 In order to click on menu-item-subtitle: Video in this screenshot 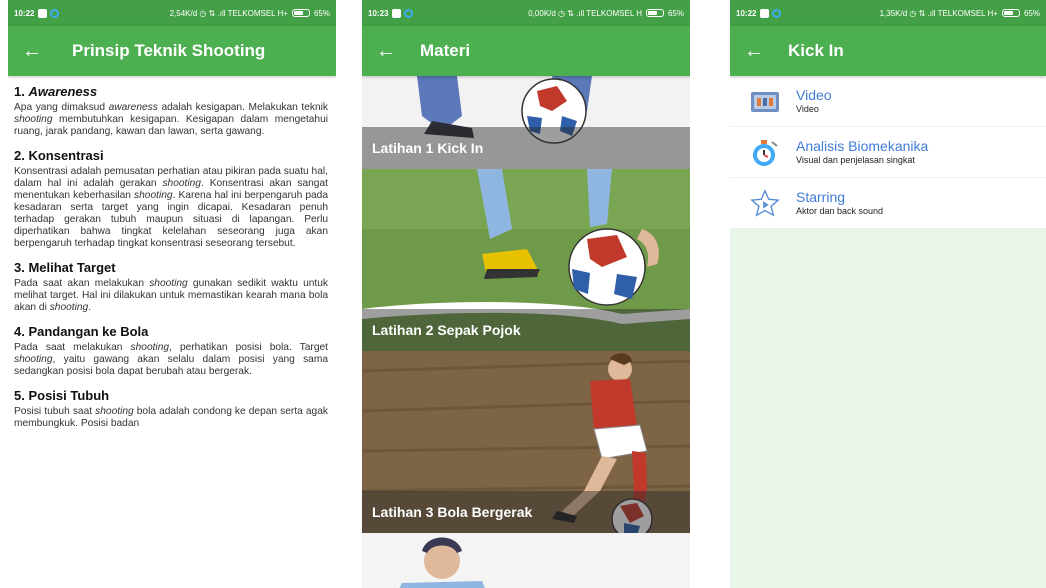, I will do `click(807, 109)`.